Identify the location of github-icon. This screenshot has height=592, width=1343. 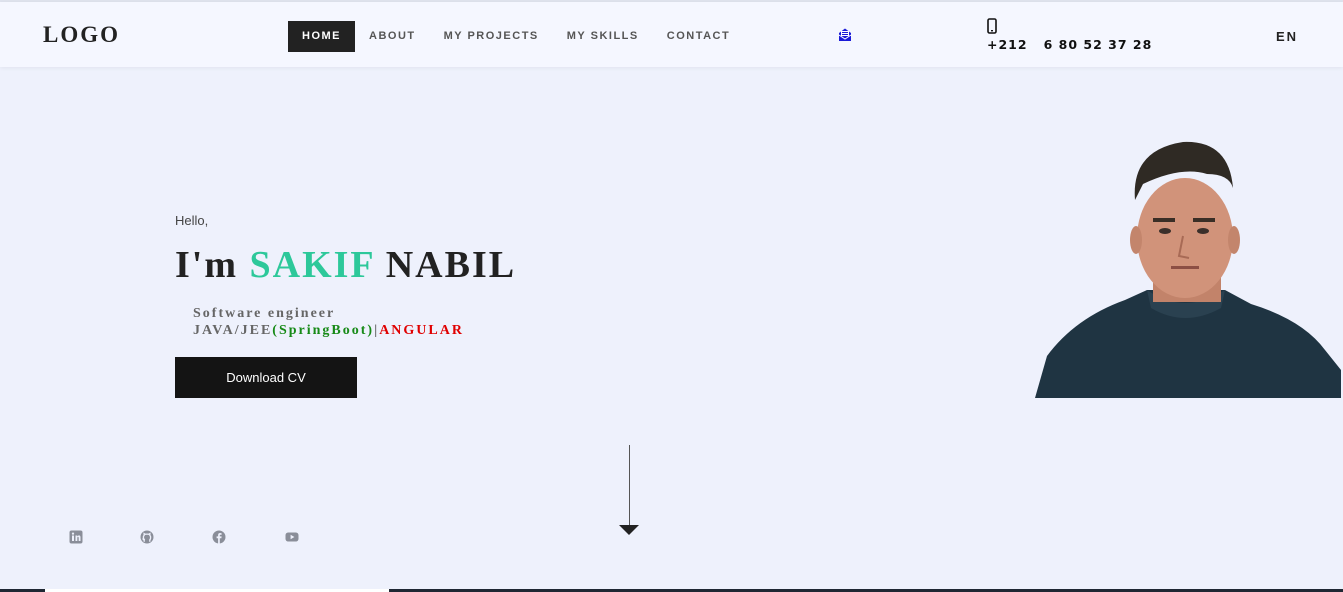
(147, 537).